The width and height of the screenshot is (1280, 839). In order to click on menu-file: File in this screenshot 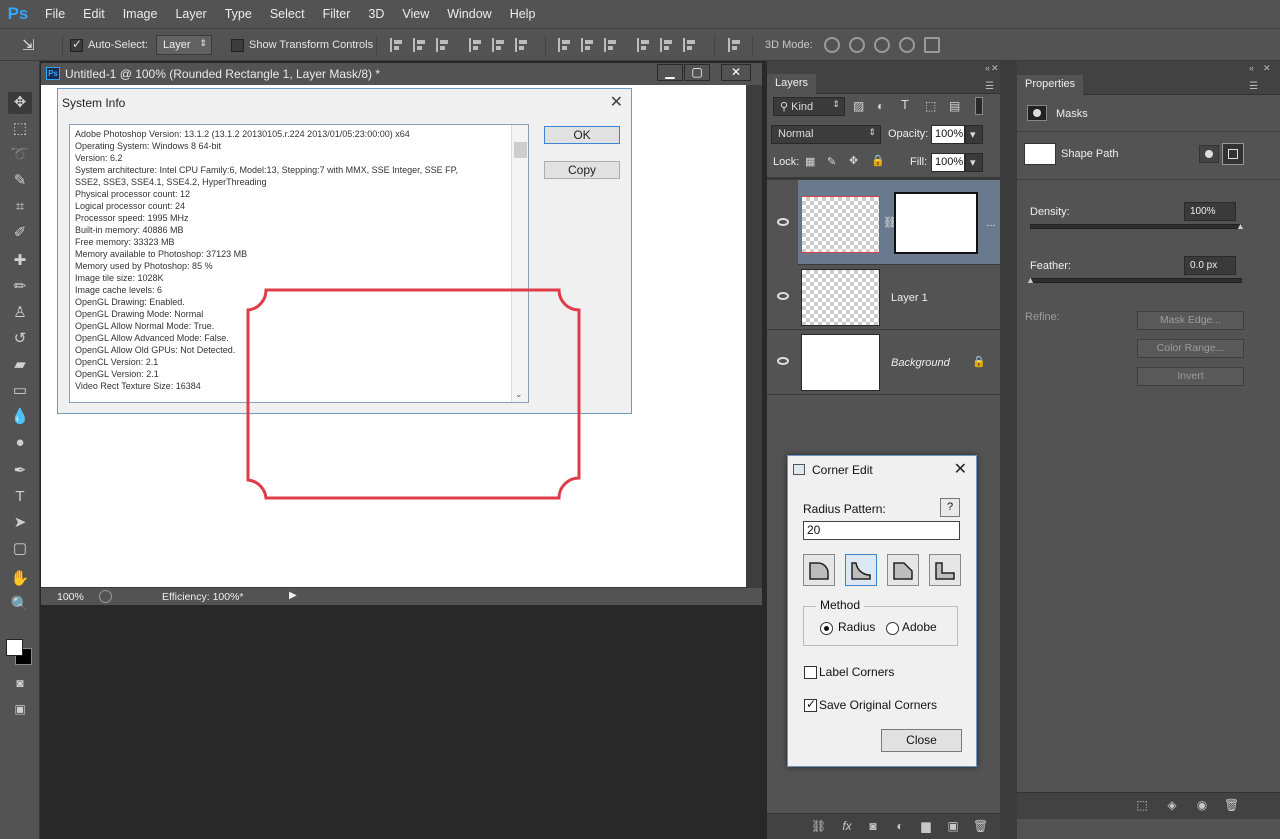, I will do `click(55, 14)`.